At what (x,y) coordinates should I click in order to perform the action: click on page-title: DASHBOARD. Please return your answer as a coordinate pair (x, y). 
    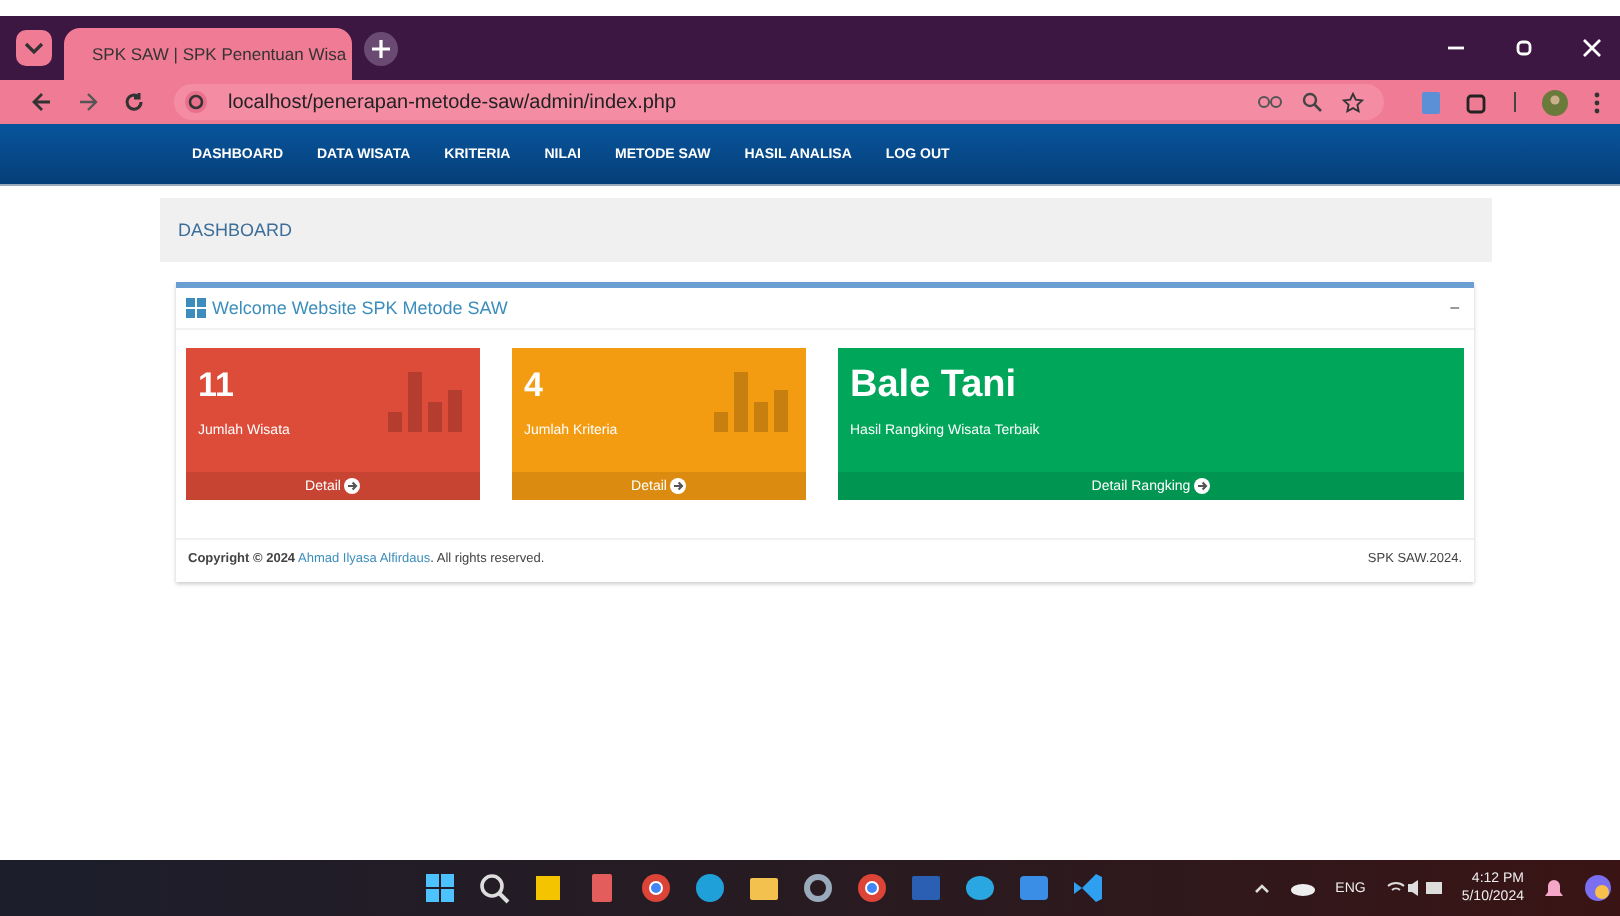
    Looking at the image, I should click on (235, 230).